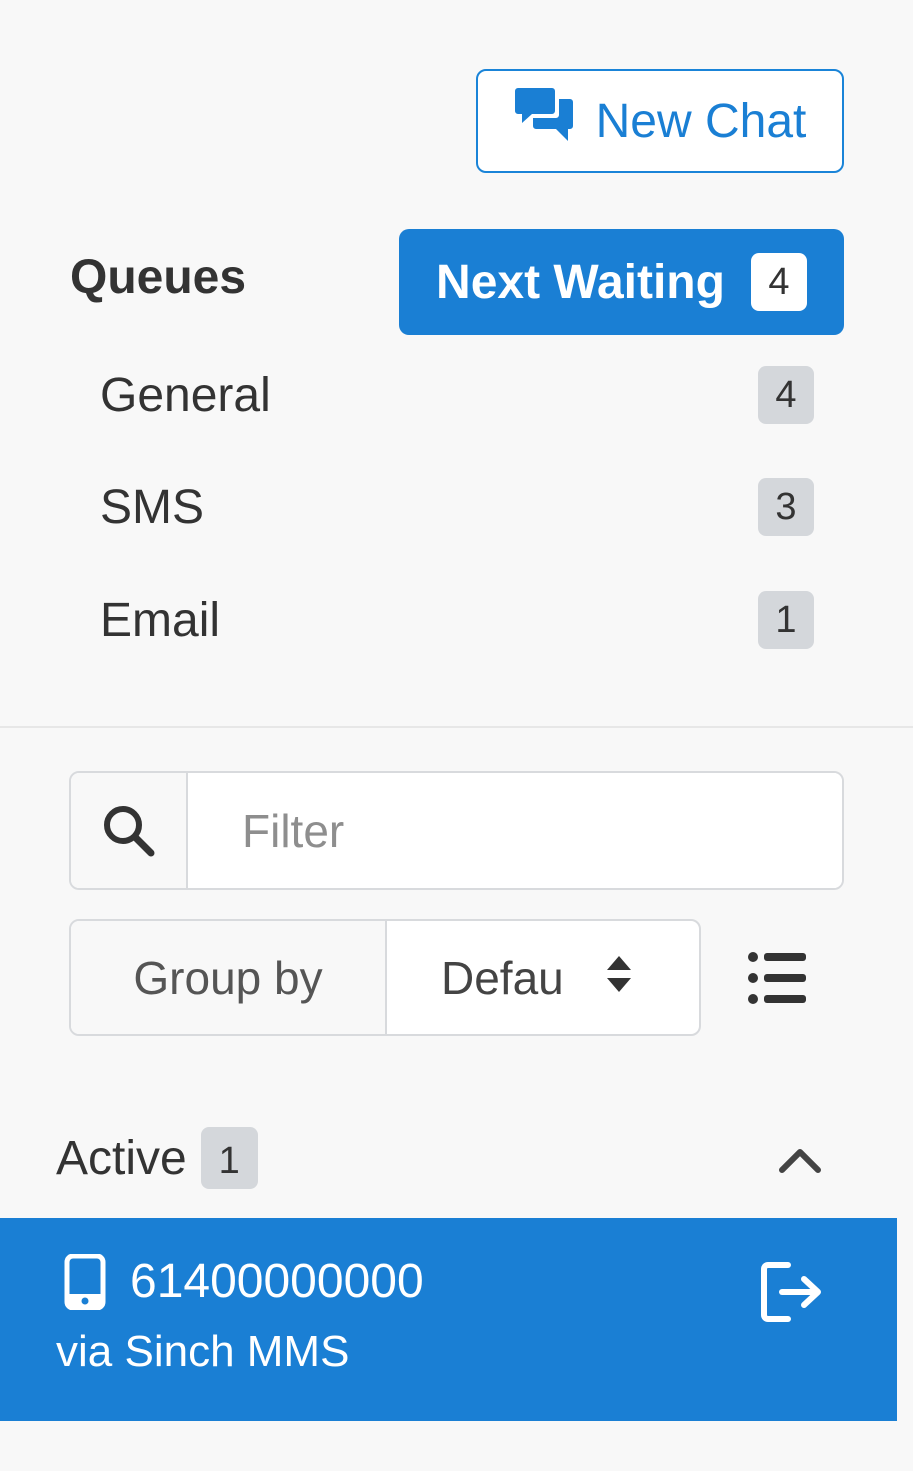 This screenshot has width=913, height=1471. Describe the element at coordinates (457, 507) in the screenshot. I see `queue-item-sms: SMS 3` at that location.